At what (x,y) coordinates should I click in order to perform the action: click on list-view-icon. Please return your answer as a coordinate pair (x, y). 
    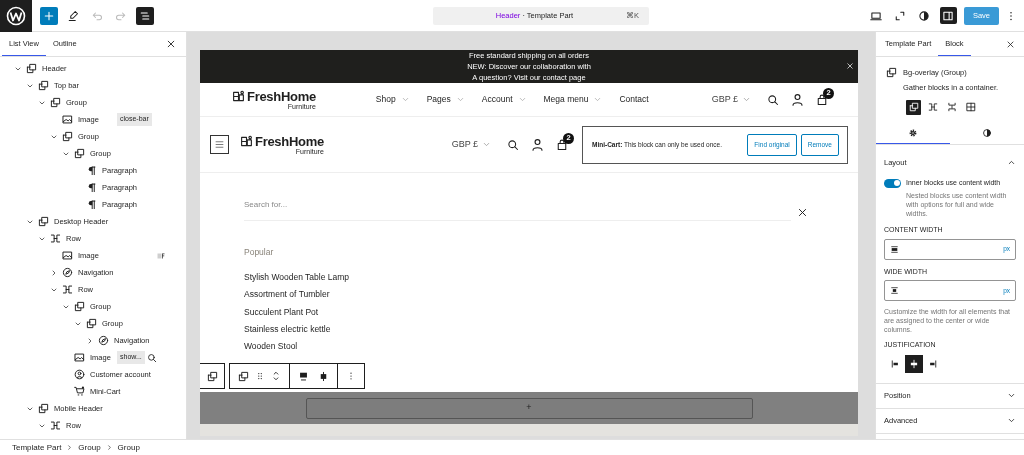
    Looking at the image, I should click on (145, 15).